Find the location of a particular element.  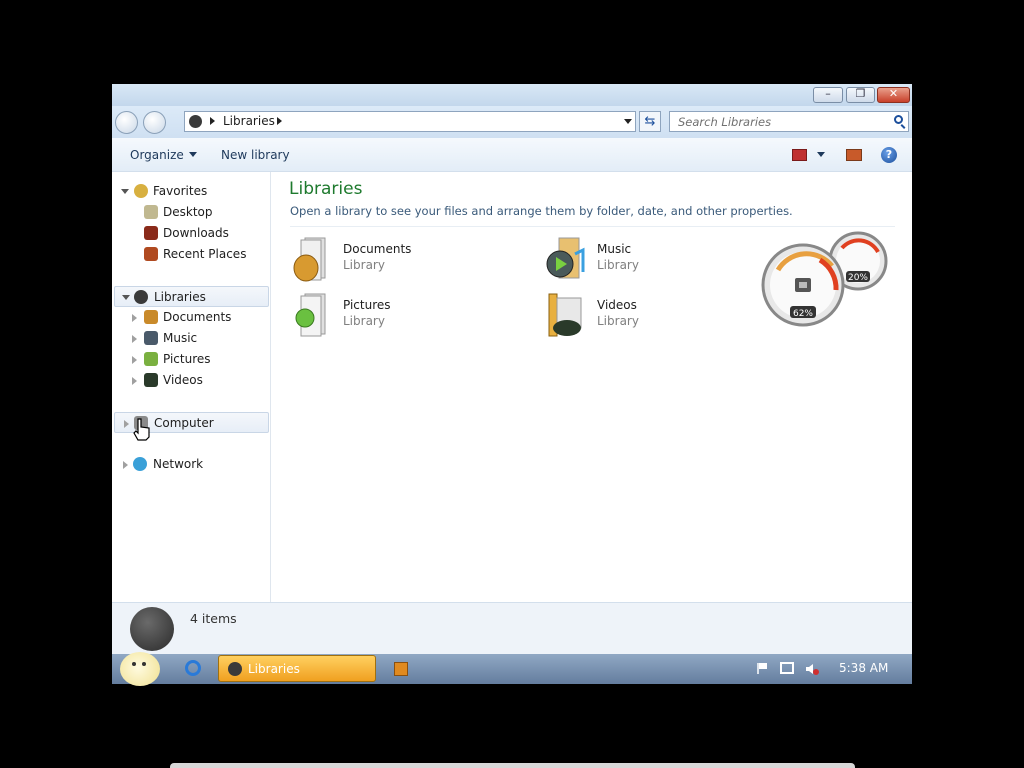

taskbar-item-label: Libraries is located at coordinates (274, 669).